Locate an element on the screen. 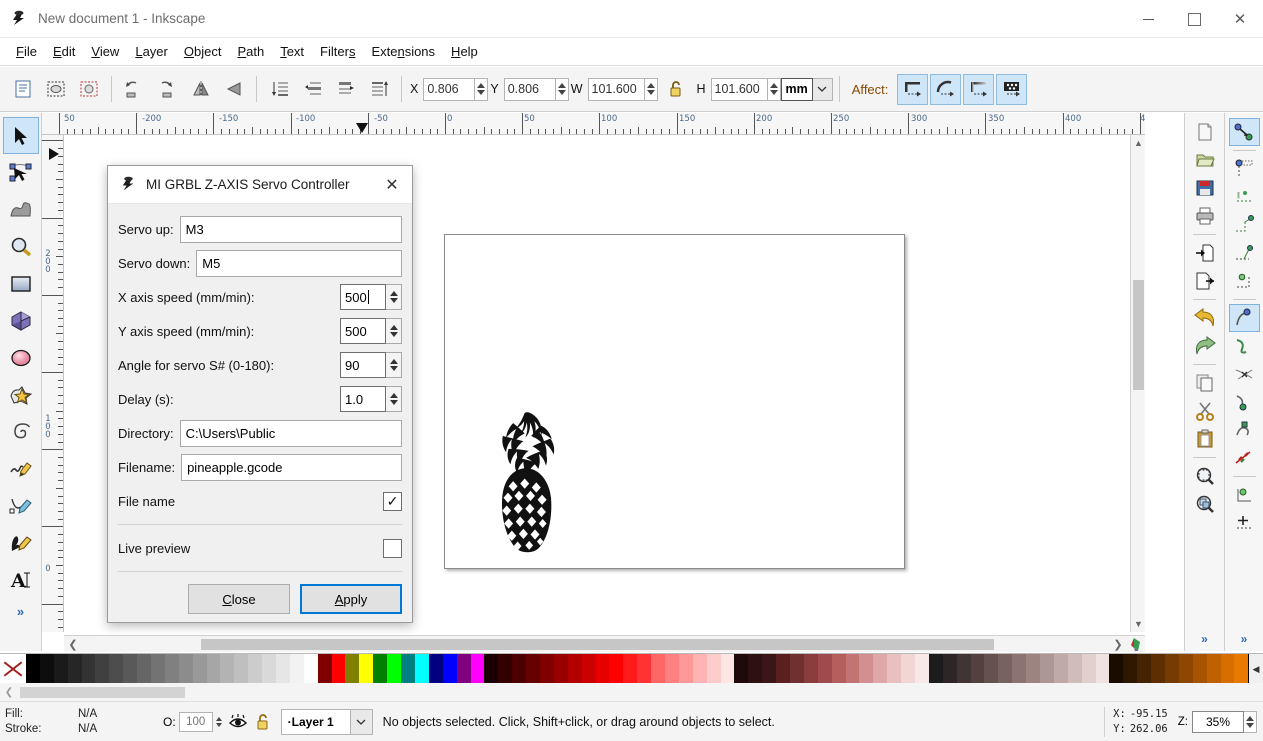 The image size is (1263, 741). zoom-selection-icon is located at coordinates (1204, 476).